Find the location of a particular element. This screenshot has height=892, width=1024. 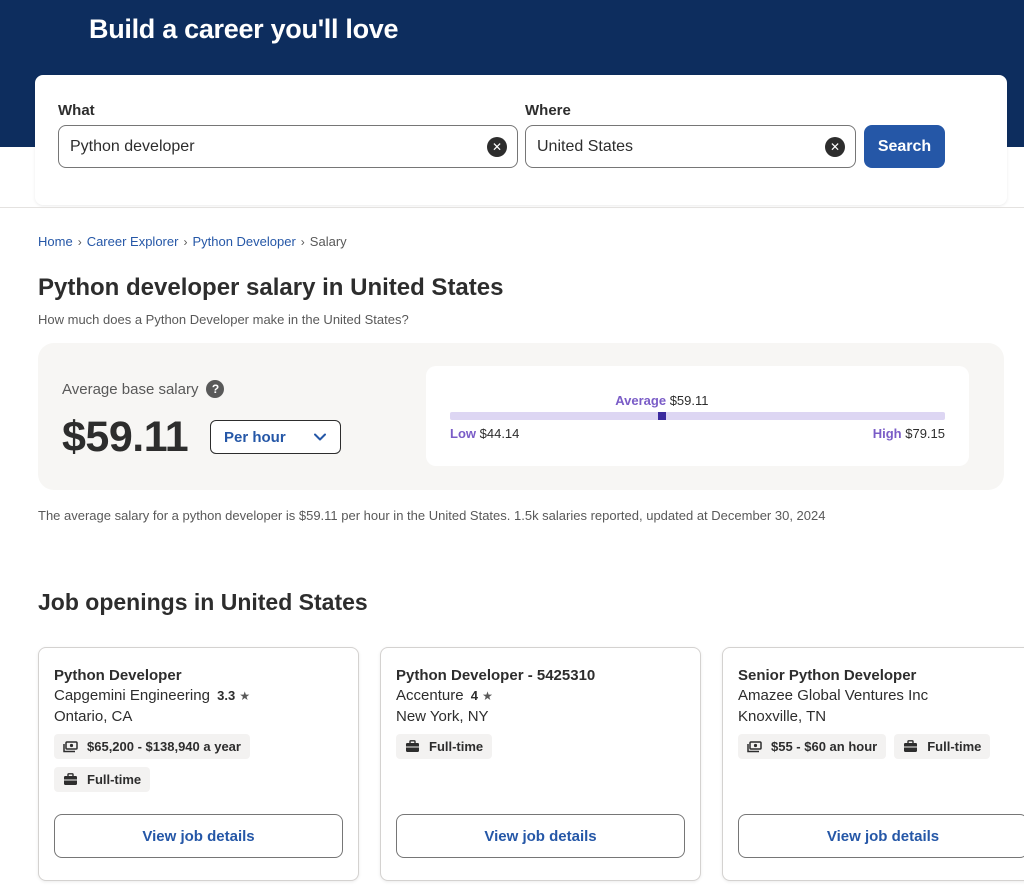

range-low-value: $44.14 is located at coordinates (499, 433).